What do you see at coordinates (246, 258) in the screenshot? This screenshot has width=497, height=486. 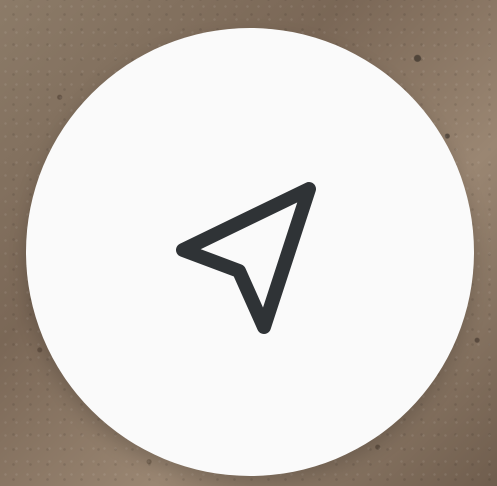 I see `navigation-arrow-icon` at bounding box center [246, 258].